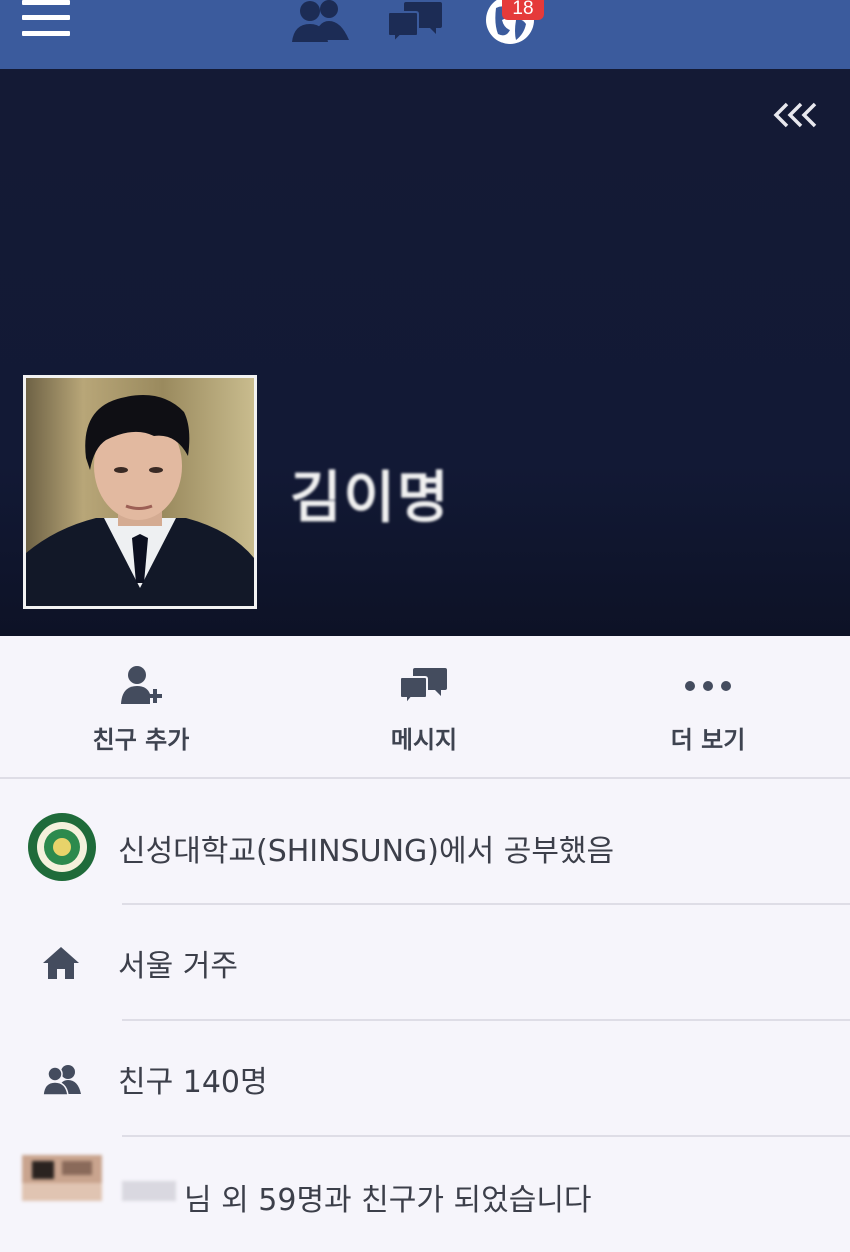  I want to click on more-icon, so click(708, 686).